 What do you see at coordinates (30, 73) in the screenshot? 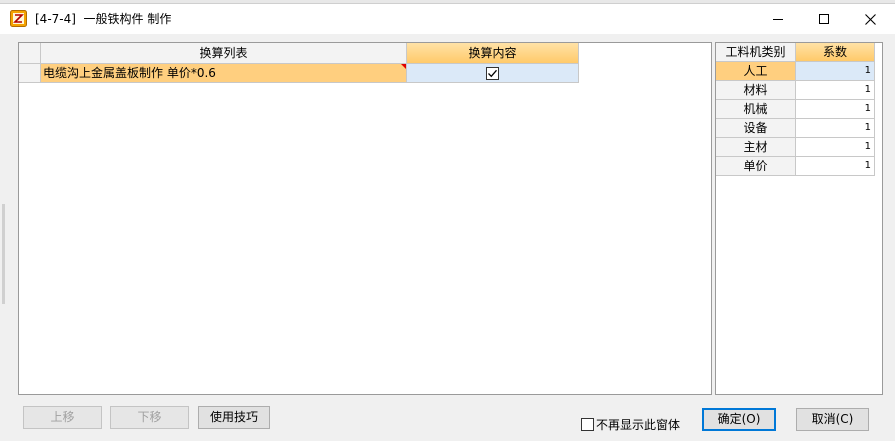
I see `row-number-cell` at bounding box center [30, 73].